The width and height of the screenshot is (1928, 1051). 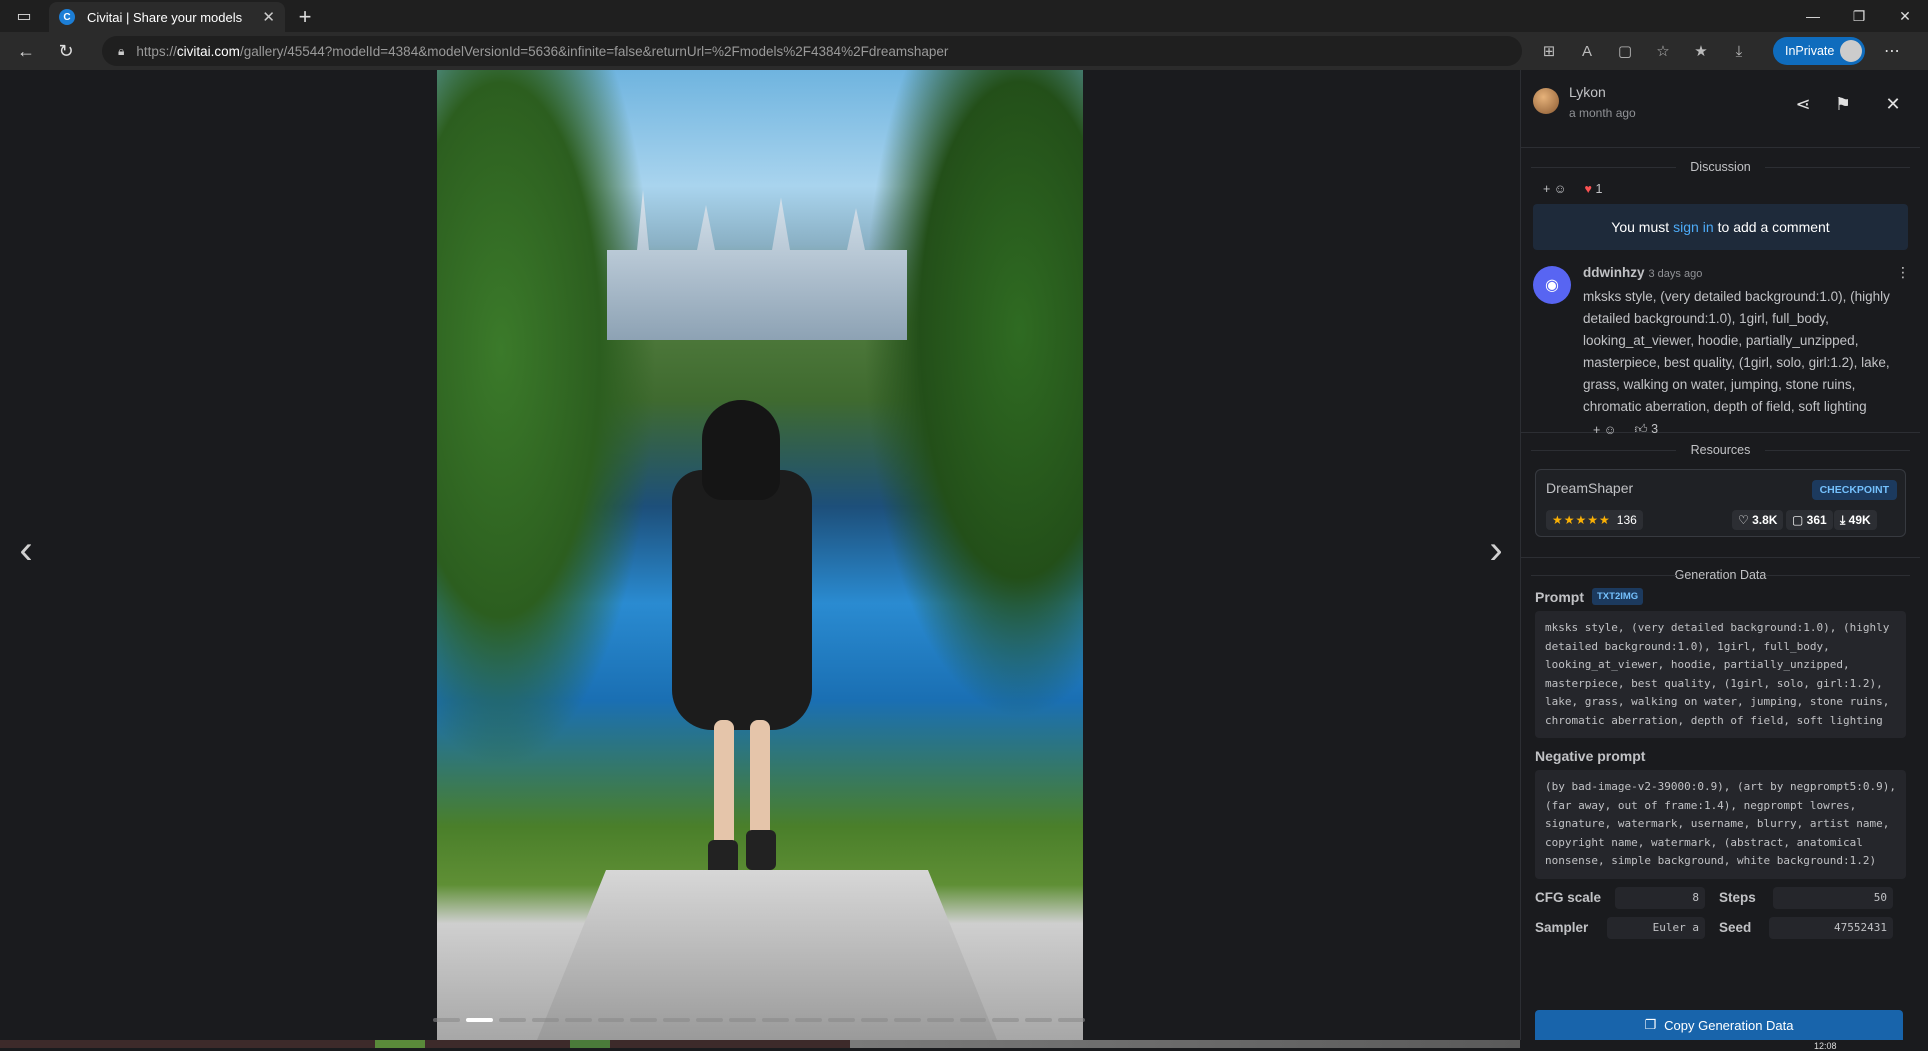 I want to click on sampler-label: Sampler, so click(x=1562, y=927).